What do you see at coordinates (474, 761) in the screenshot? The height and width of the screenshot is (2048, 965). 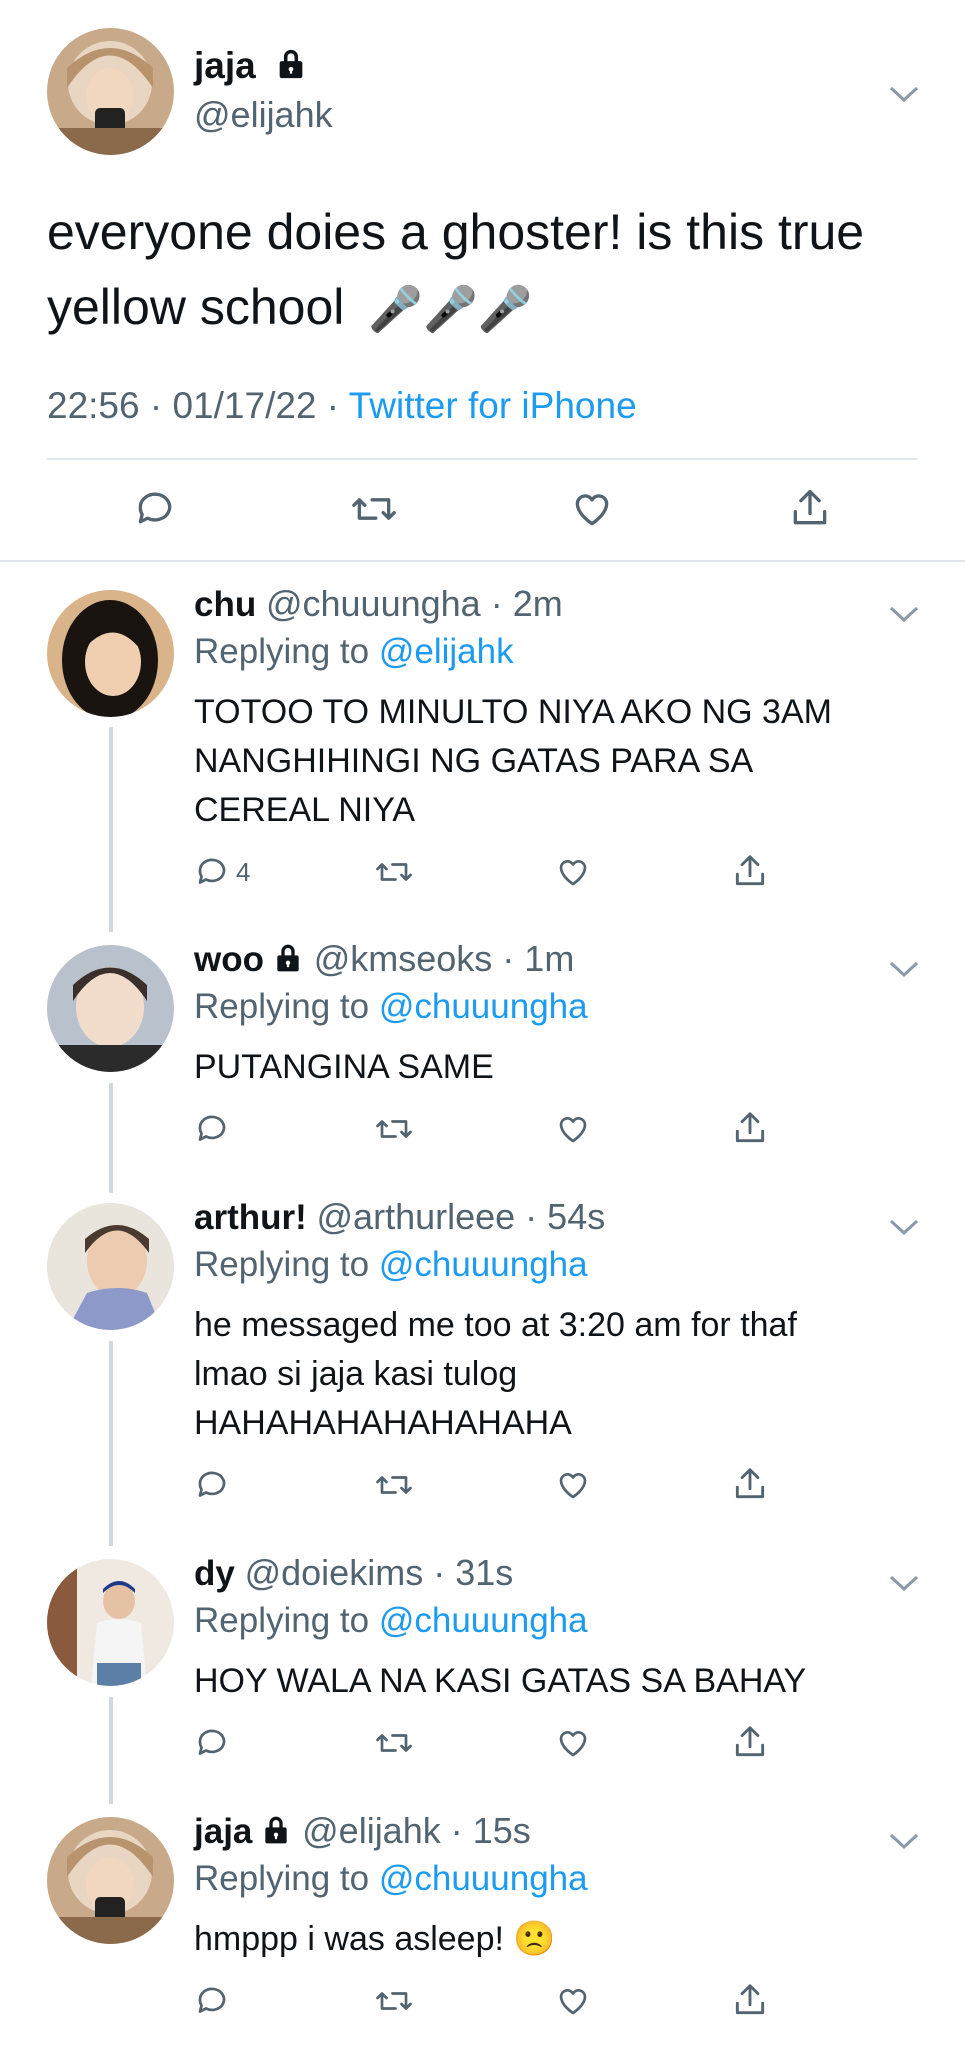 I see `reply-text-line: NANGHIHINGI NG GATAS PARA SA` at bounding box center [474, 761].